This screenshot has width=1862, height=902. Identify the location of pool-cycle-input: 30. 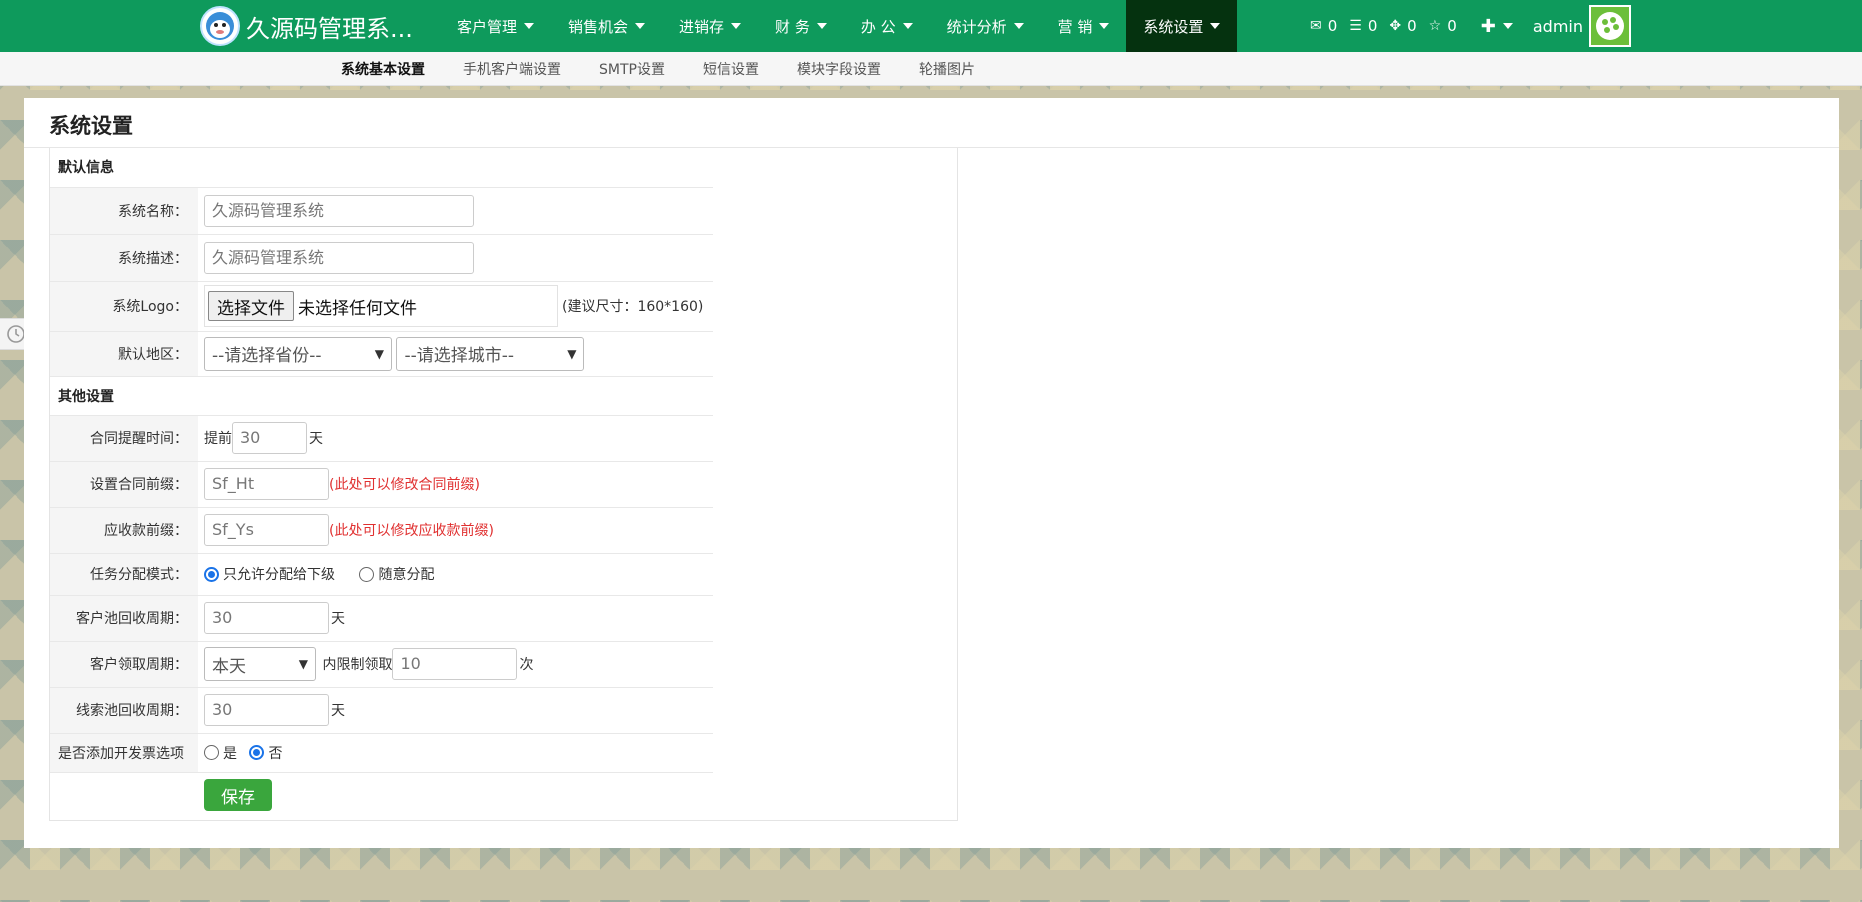
(266, 618).